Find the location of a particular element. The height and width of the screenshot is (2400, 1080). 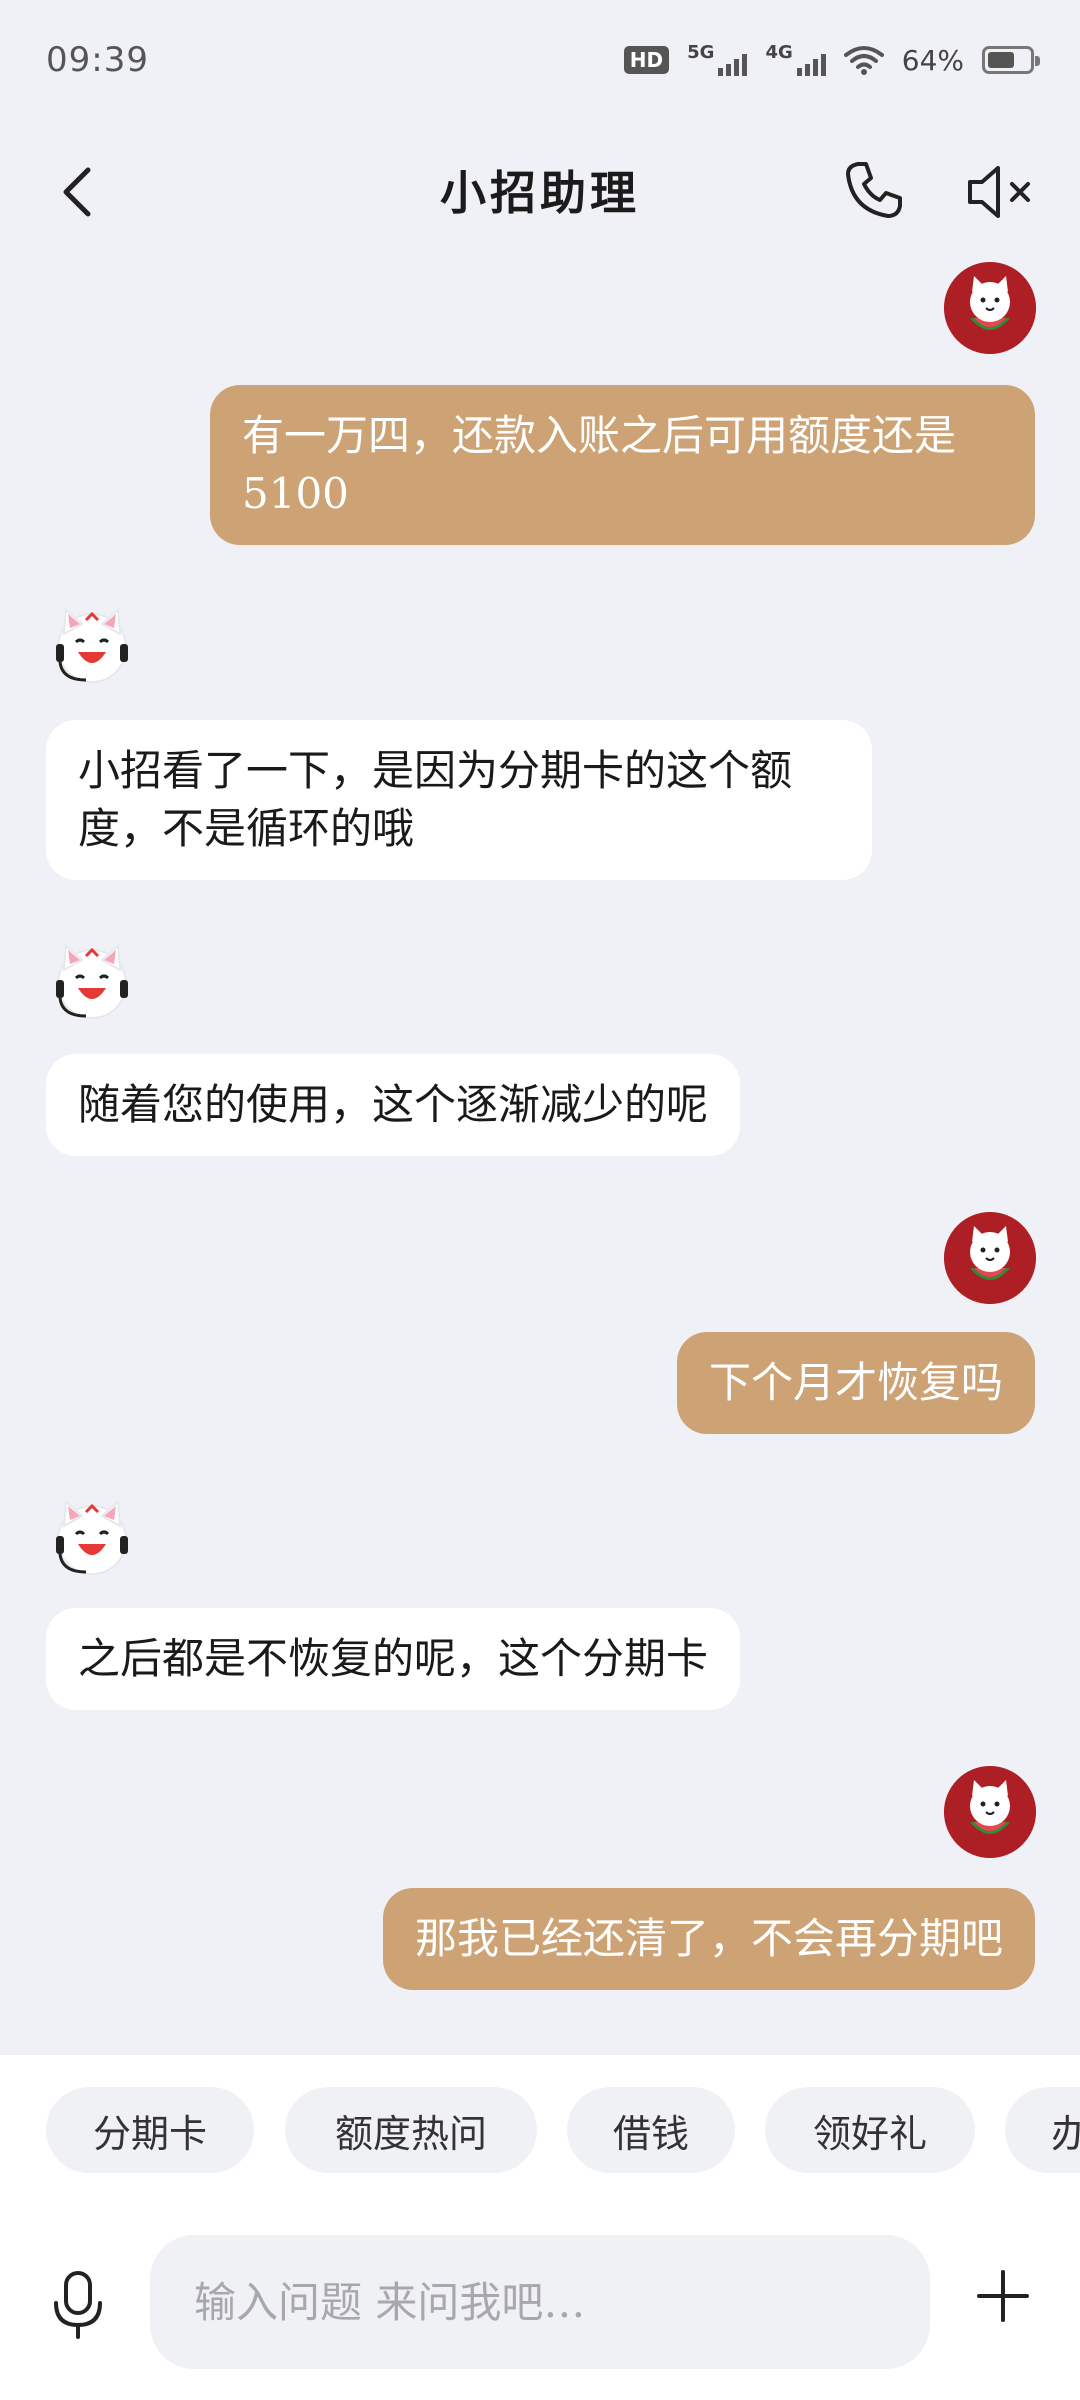

speaker-mute-icon is located at coordinates (1002, 192).